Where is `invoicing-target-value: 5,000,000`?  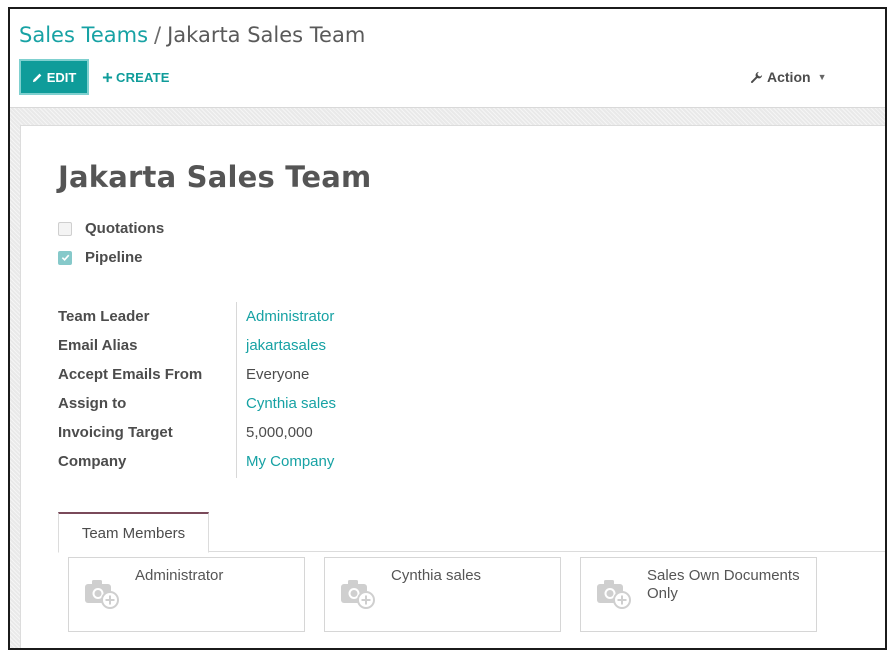
invoicing-target-value: 5,000,000 is located at coordinates (279, 432).